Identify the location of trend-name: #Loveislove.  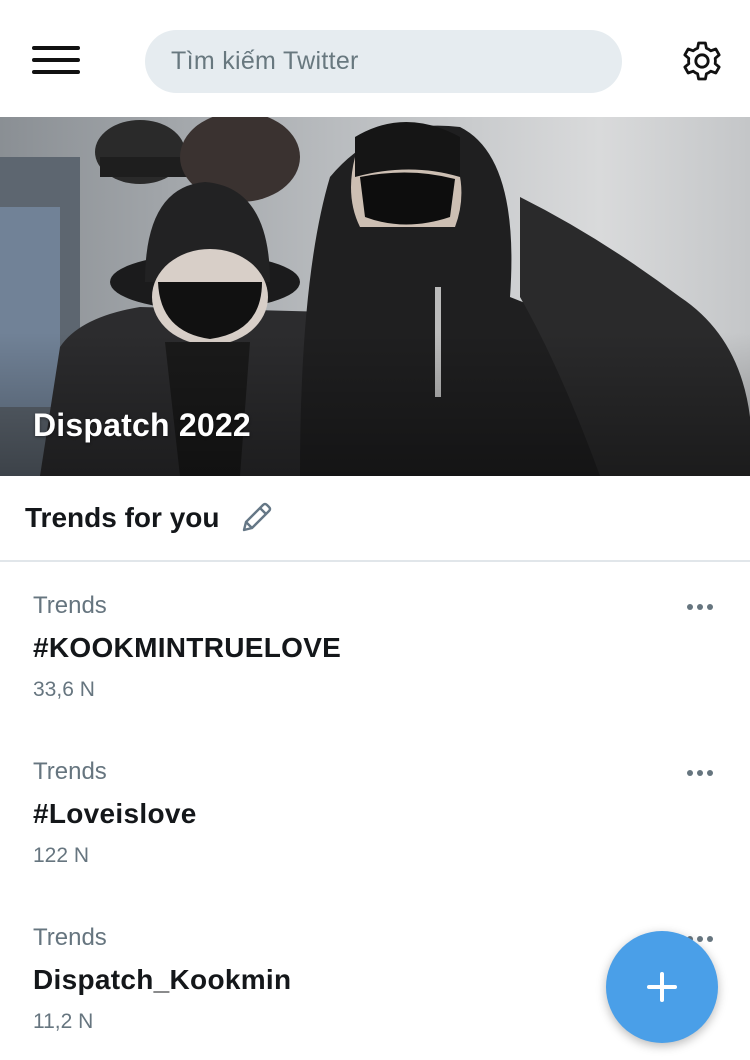
(115, 813).